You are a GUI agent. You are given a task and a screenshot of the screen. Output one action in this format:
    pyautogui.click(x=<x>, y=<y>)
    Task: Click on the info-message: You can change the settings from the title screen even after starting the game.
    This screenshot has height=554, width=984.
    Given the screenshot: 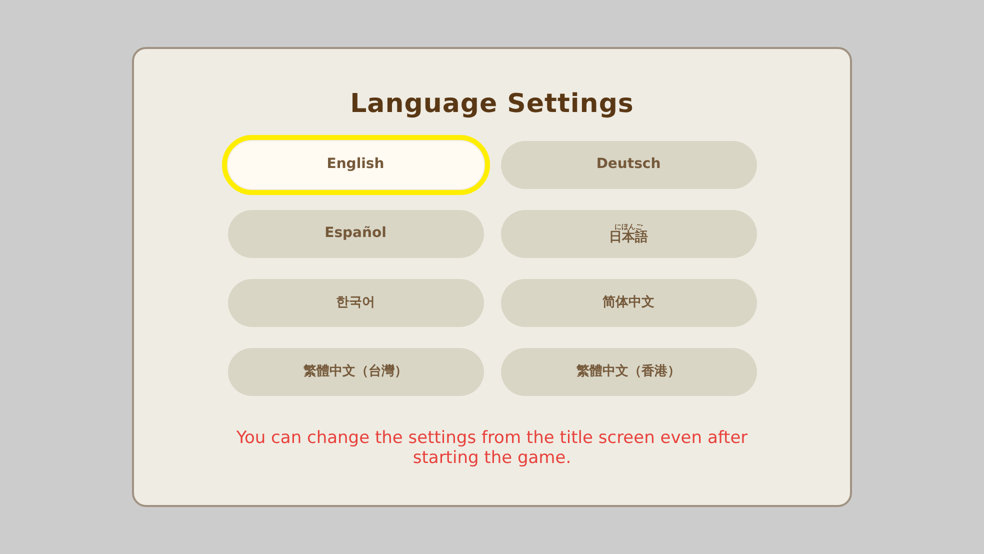 What is the action you would take?
    pyautogui.click(x=492, y=448)
    